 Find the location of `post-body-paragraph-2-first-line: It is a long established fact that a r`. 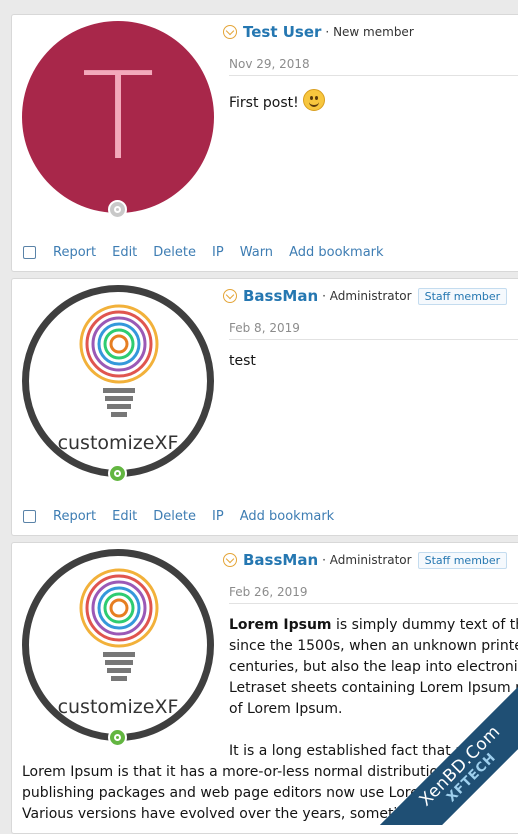

post-body-paragraph-2-first-line: It is a long established fact that a r is located at coordinates (351, 751).